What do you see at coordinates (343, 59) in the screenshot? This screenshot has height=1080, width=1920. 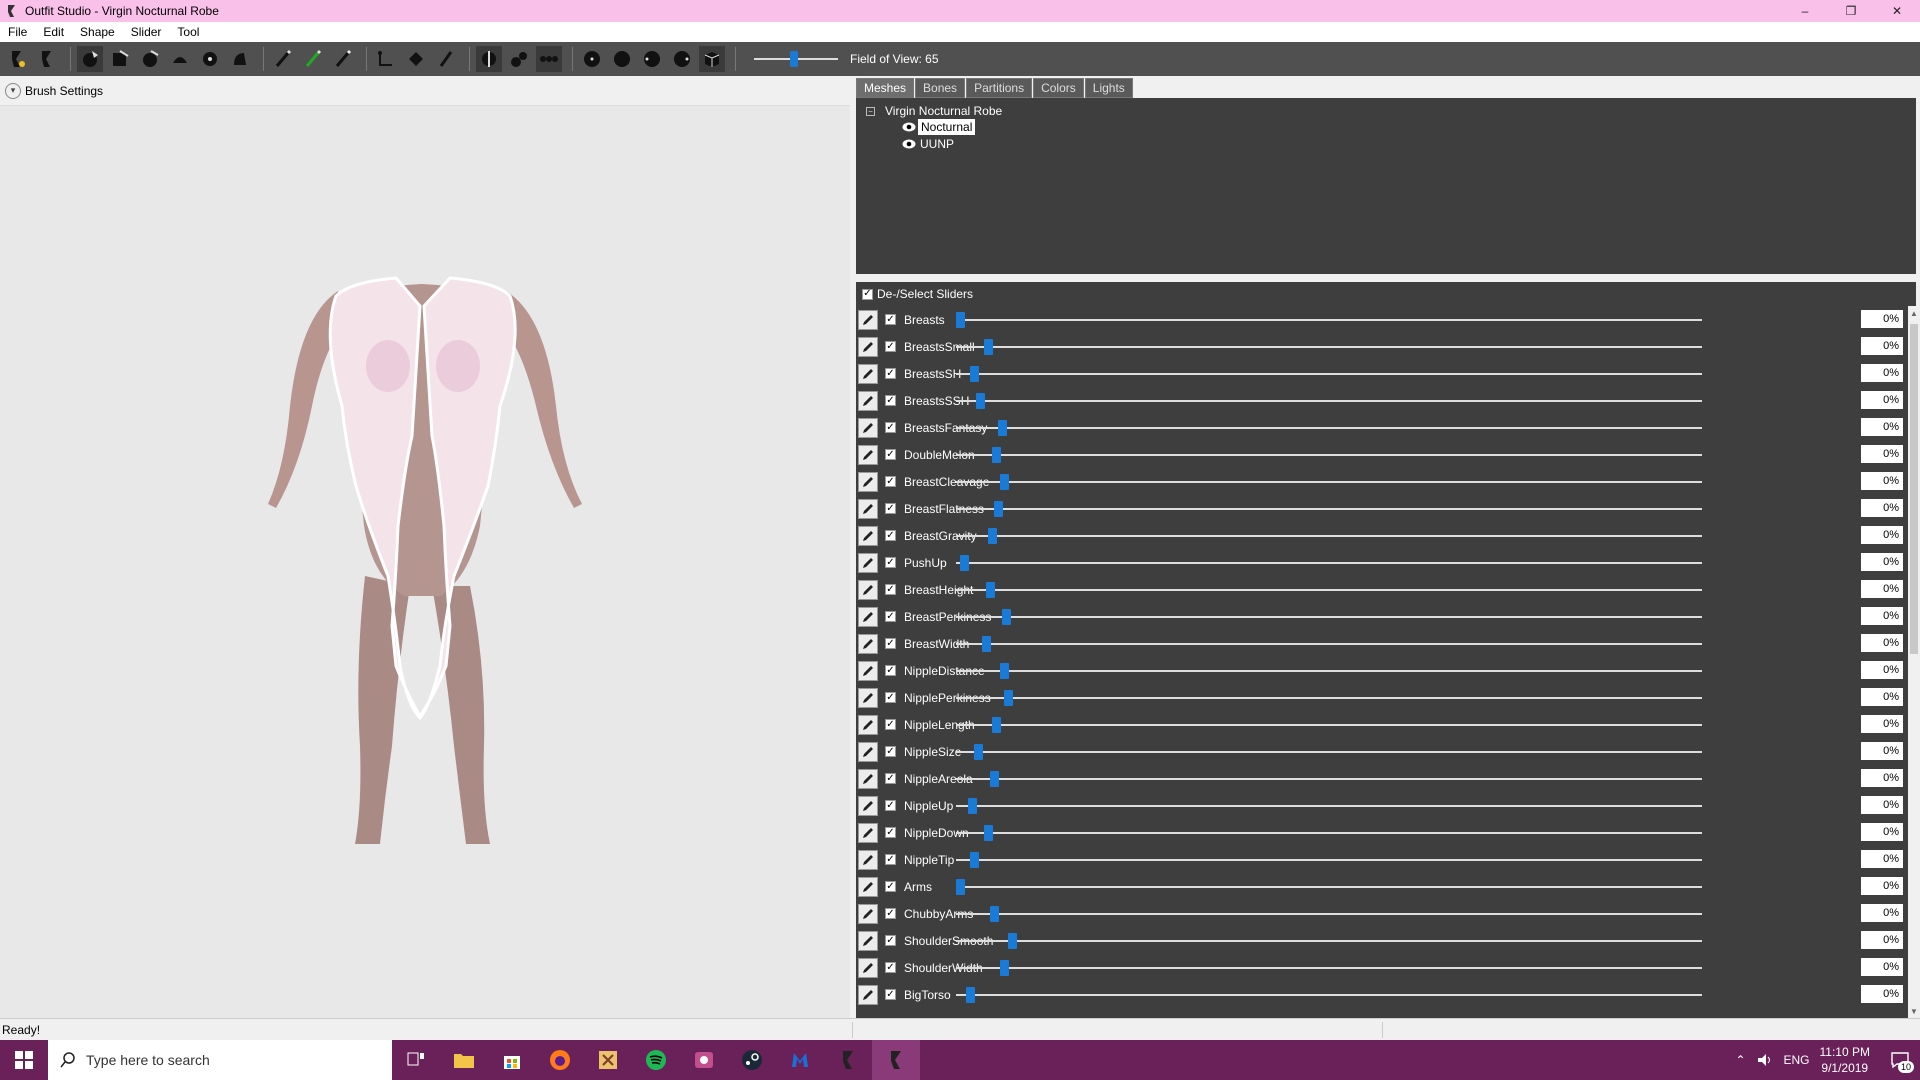 I see `alpha-brush-button` at bounding box center [343, 59].